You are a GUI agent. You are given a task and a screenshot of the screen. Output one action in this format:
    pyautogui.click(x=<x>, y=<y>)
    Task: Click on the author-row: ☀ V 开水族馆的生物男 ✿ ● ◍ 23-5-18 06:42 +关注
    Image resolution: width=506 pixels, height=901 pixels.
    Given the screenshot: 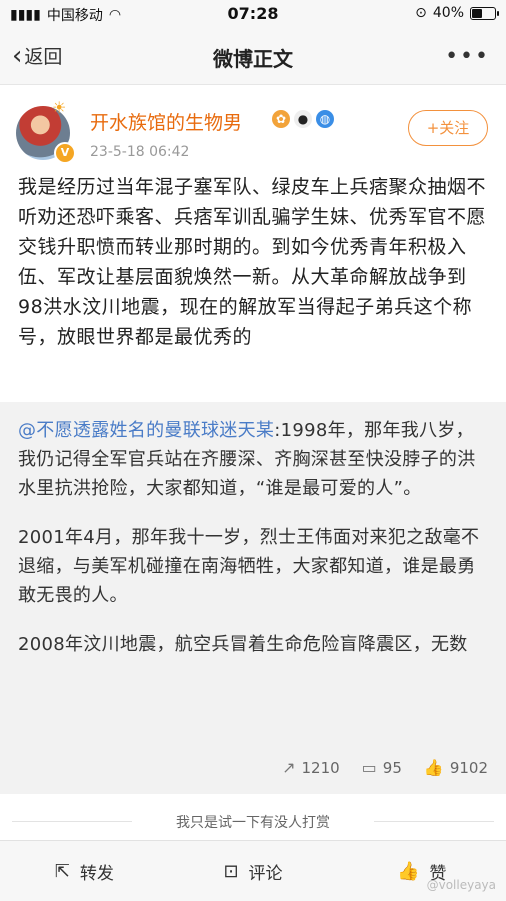 What is the action you would take?
    pyautogui.click(x=253, y=130)
    